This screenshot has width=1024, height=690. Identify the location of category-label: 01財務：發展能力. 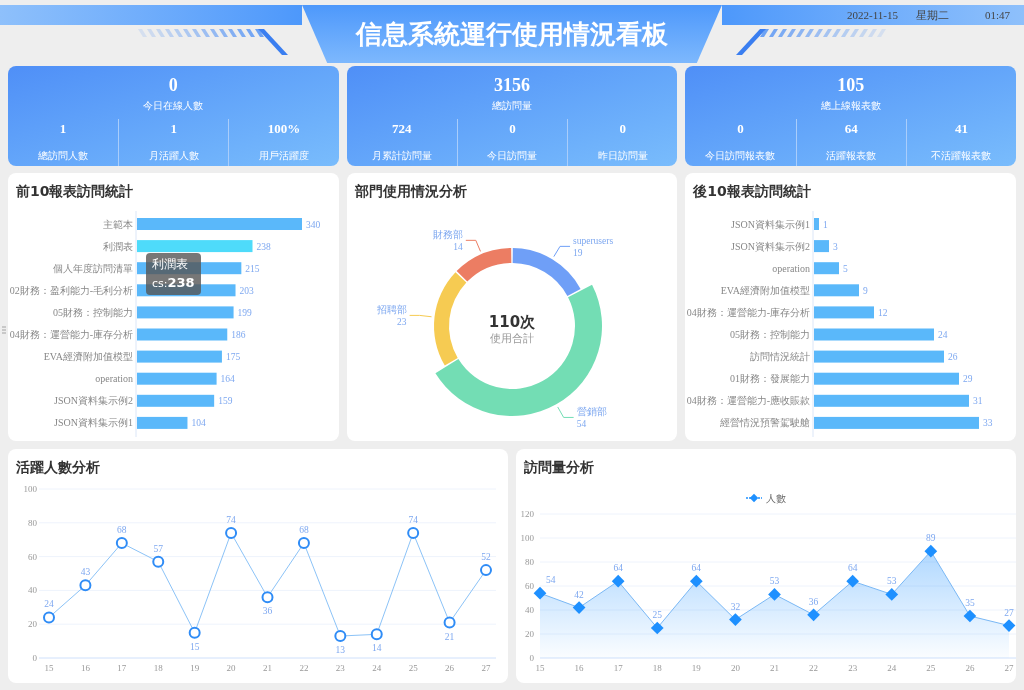
(770, 379).